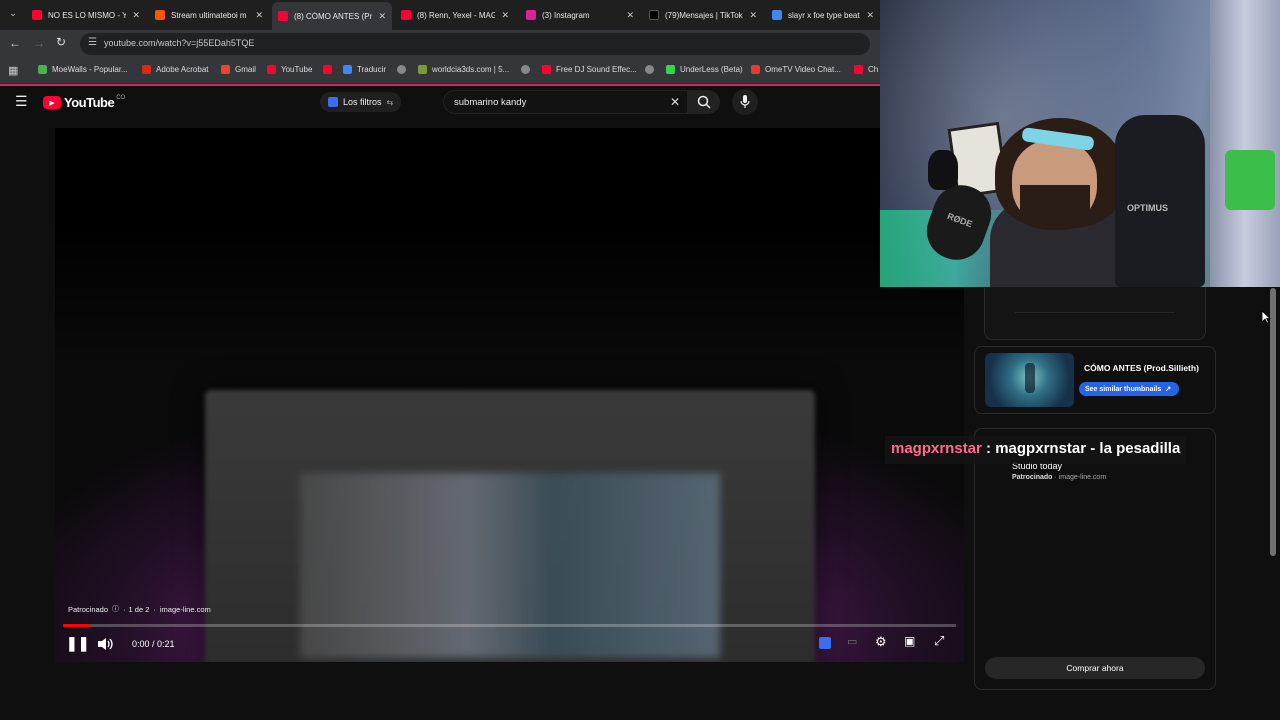  What do you see at coordinates (153, 644) in the screenshot?
I see `time-display: 0:00 / 0:21` at bounding box center [153, 644].